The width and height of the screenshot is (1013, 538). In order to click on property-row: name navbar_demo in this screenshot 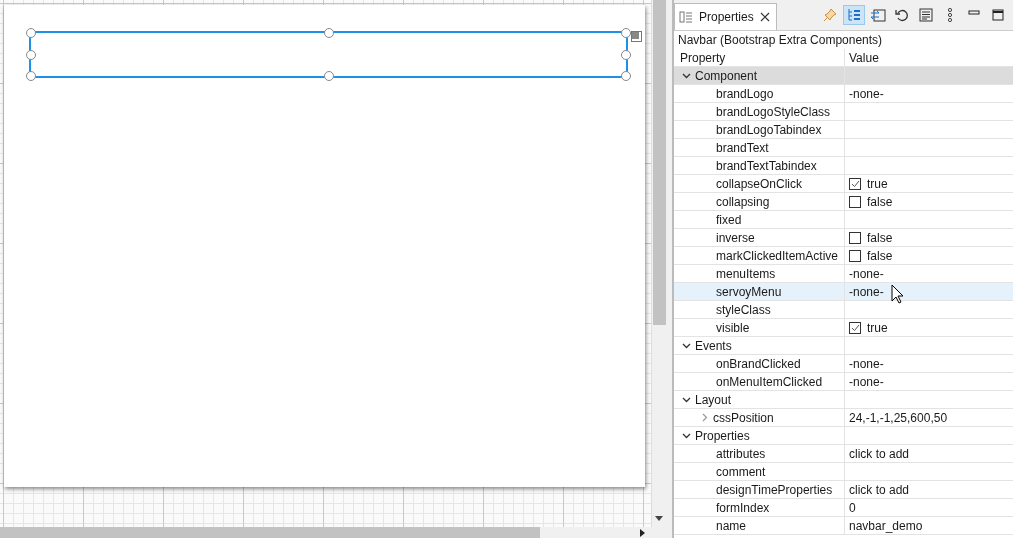, I will do `click(843, 526)`.